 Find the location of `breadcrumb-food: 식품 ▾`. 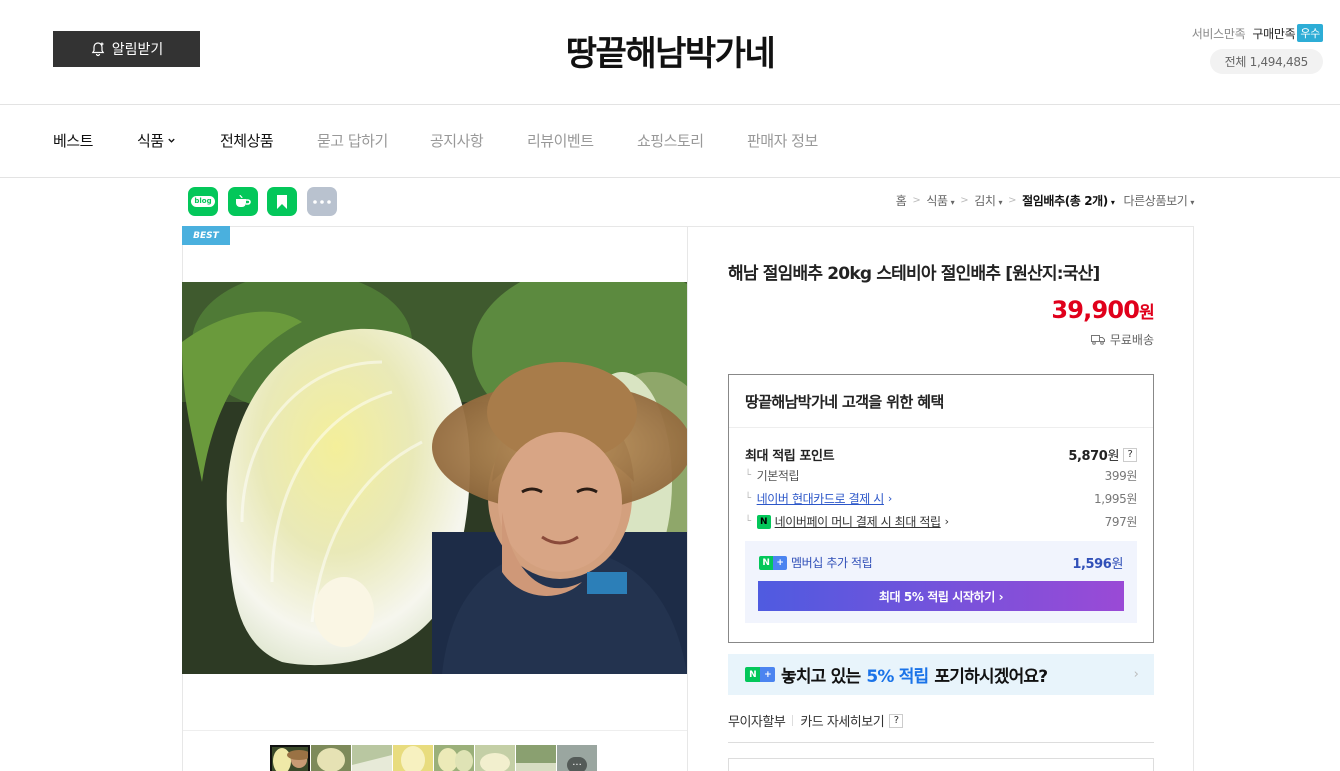

breadcrumb-food: 식품 ▾ is located at coordinates (940, 200).